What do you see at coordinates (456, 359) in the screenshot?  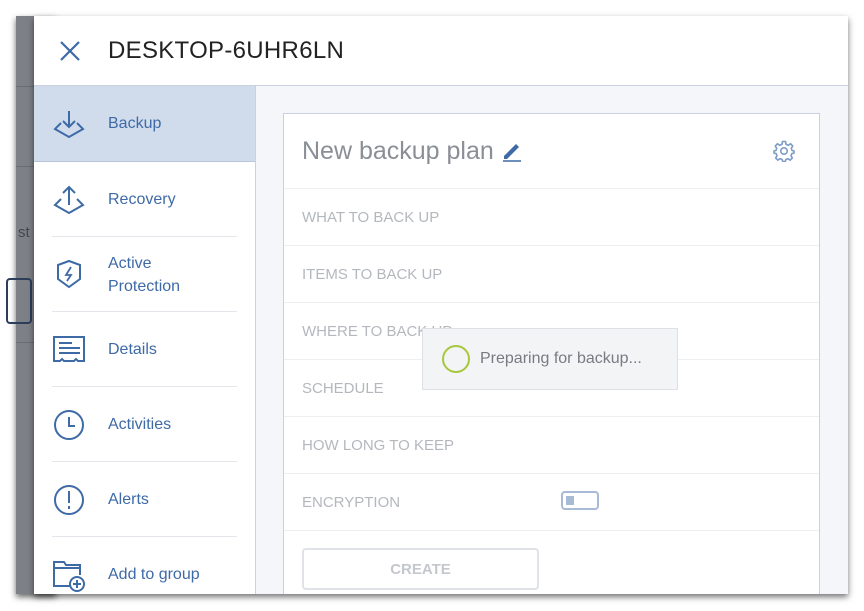 I see `spinner-icon` at bounding box center [456, 359].